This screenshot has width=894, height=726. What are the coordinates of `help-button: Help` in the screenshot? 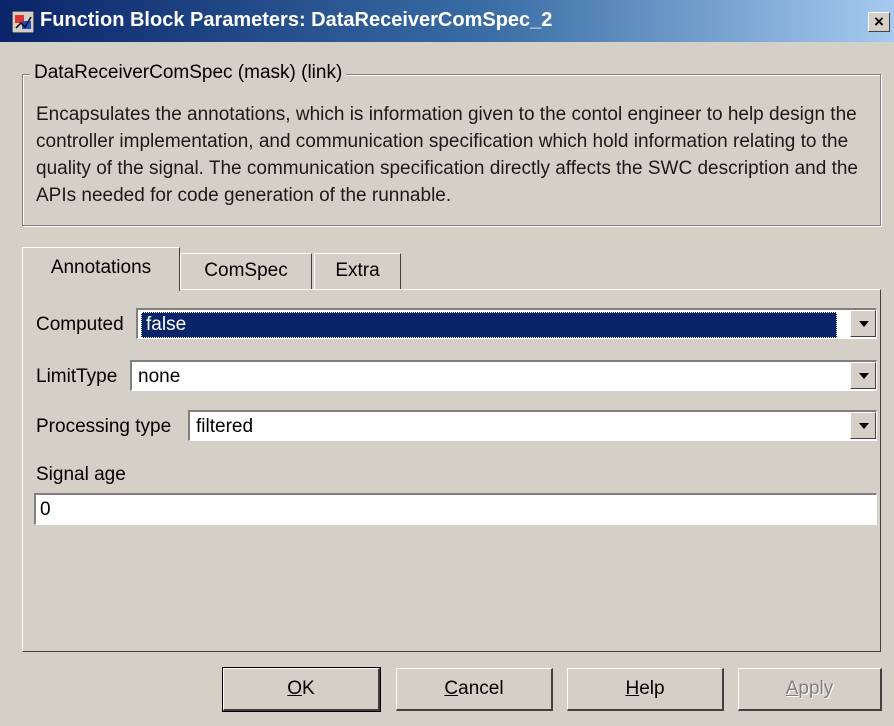 It's located at (645, 689).